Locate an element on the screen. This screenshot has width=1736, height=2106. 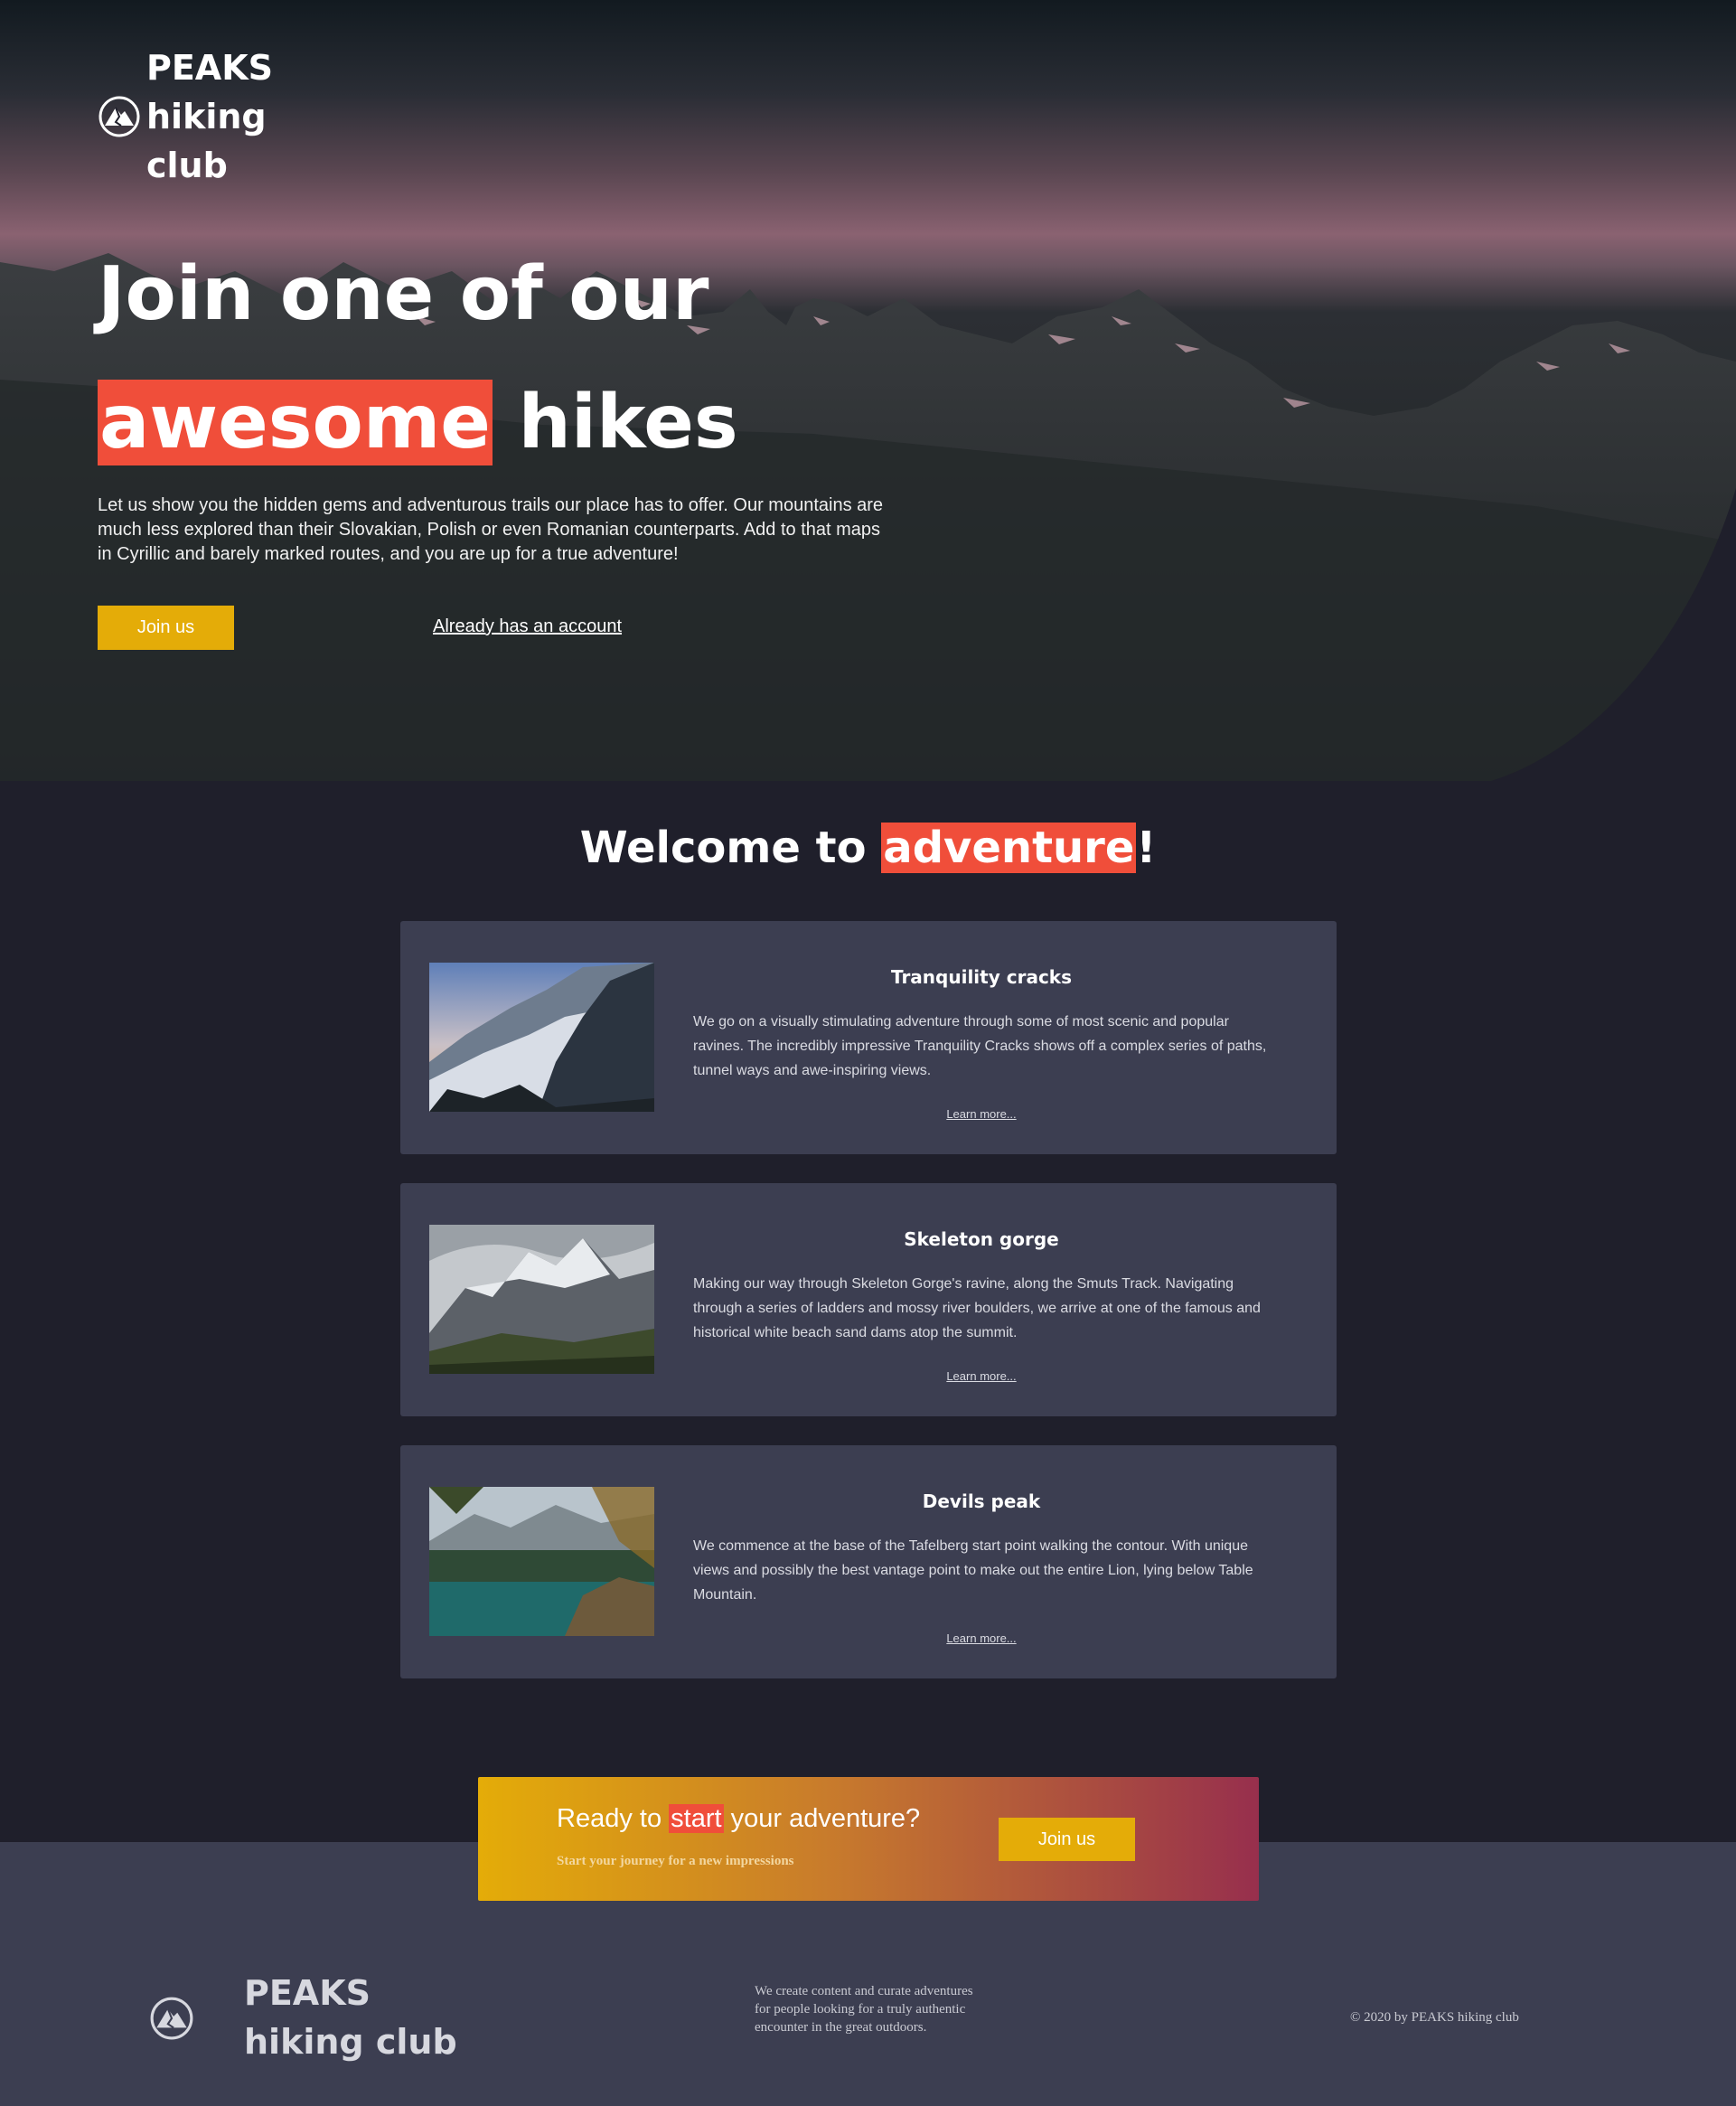
welcome-highlight: adventure is located at coordinates (1009, 848).